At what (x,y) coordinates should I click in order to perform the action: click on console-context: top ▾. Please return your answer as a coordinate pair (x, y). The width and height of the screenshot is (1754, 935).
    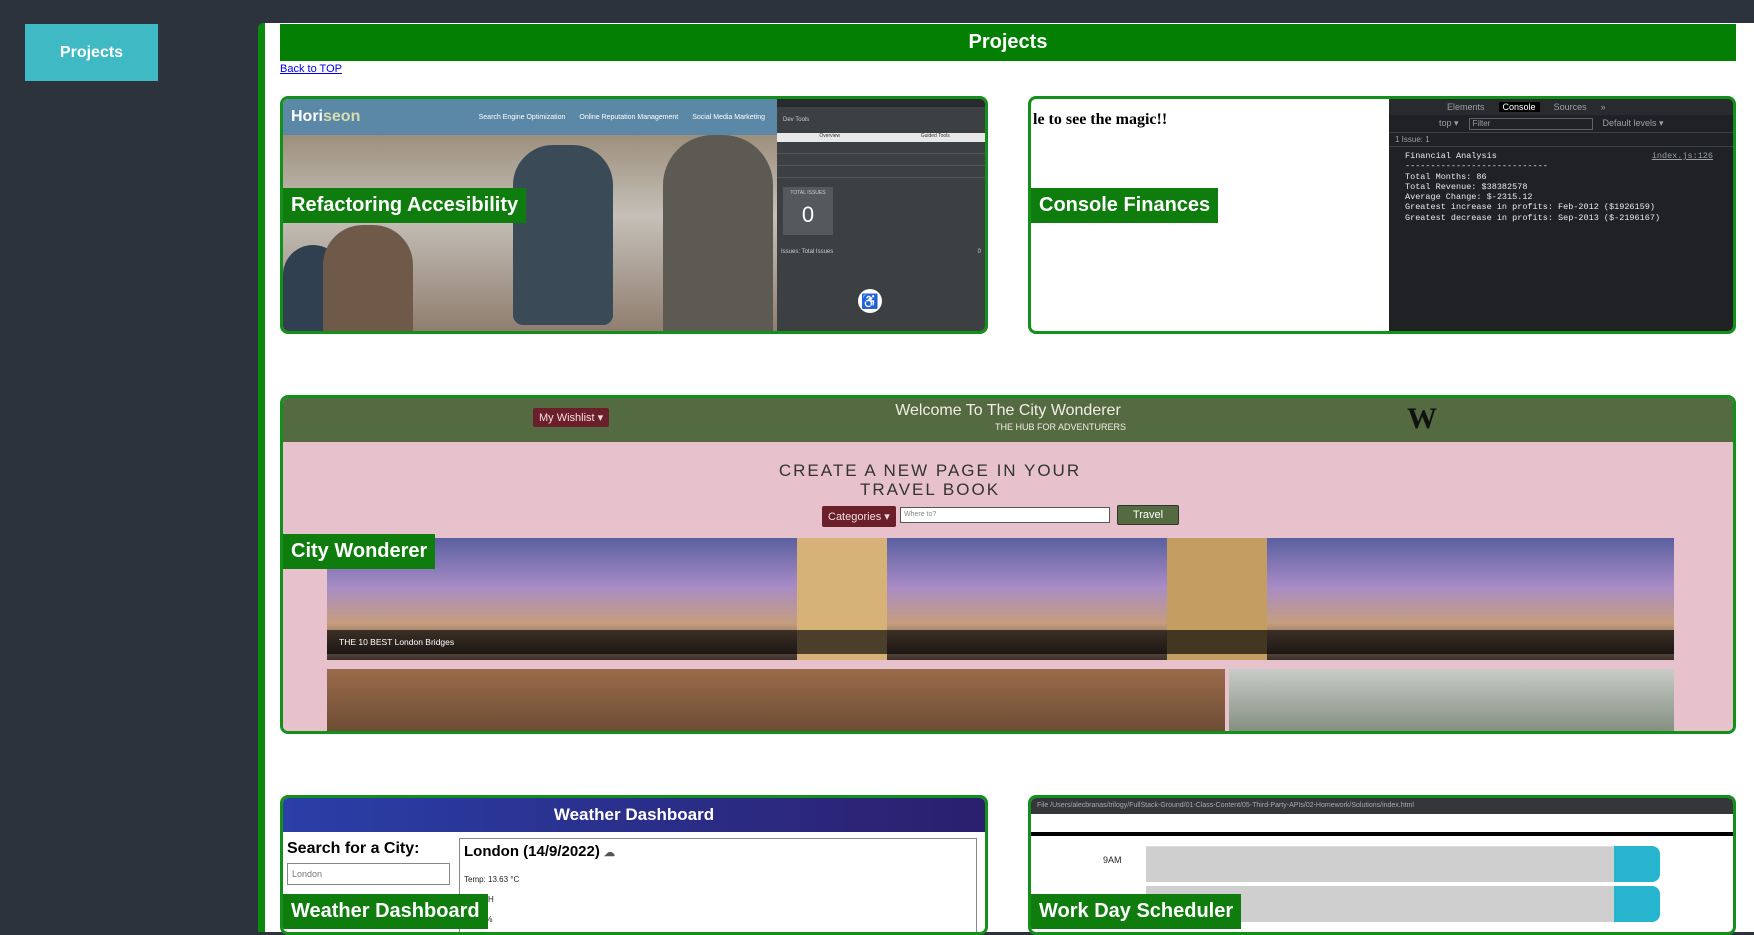
    Looking at the image, I should click on (1449, 123).